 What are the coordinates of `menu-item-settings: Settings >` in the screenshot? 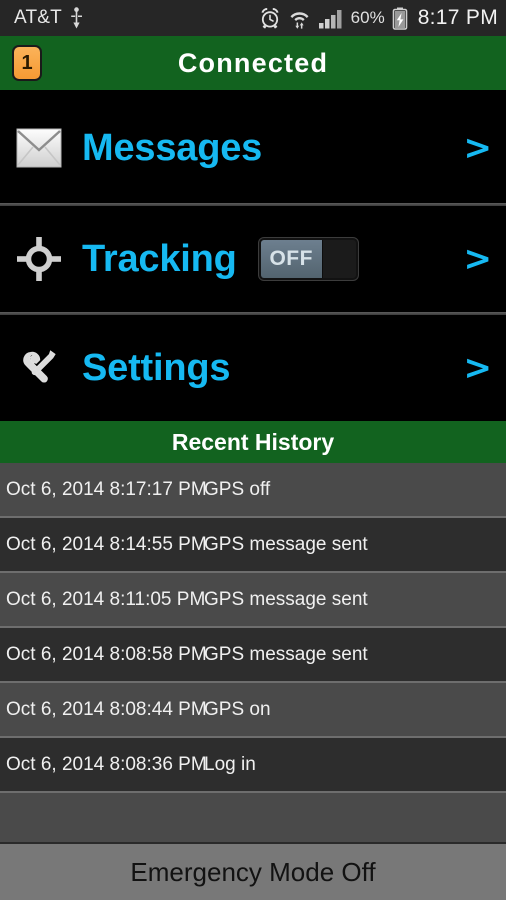 It's located at (253, 368).